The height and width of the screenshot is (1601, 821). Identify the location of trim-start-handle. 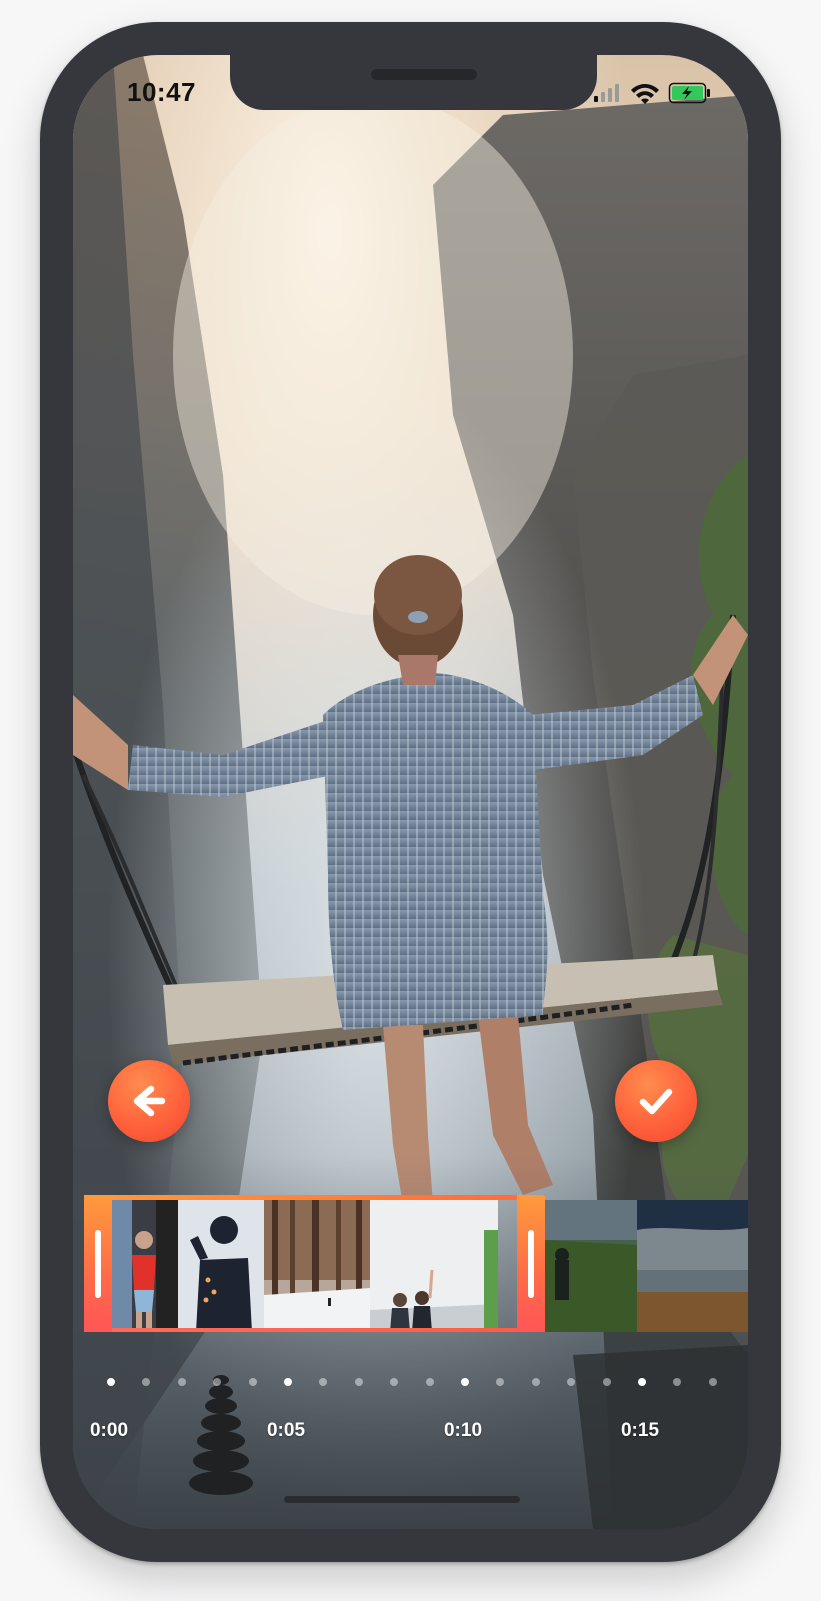
(98, 1263).